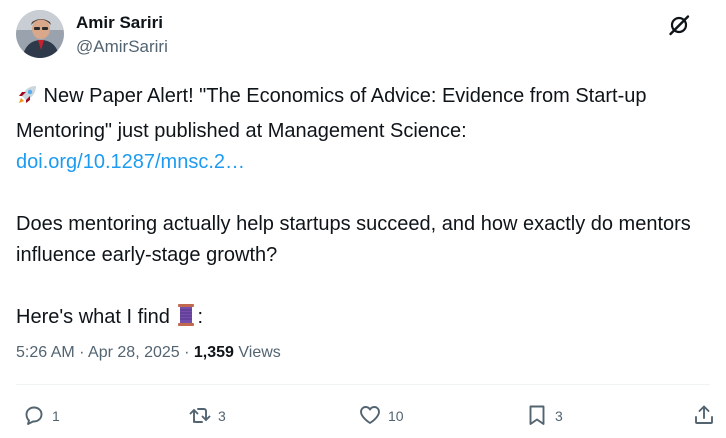 Image resolution: width=726 pixels, height=438 pixels. Describe the element at coordinates (213, 352) in the screenshot. I see `views-count: 1,359` at that location.